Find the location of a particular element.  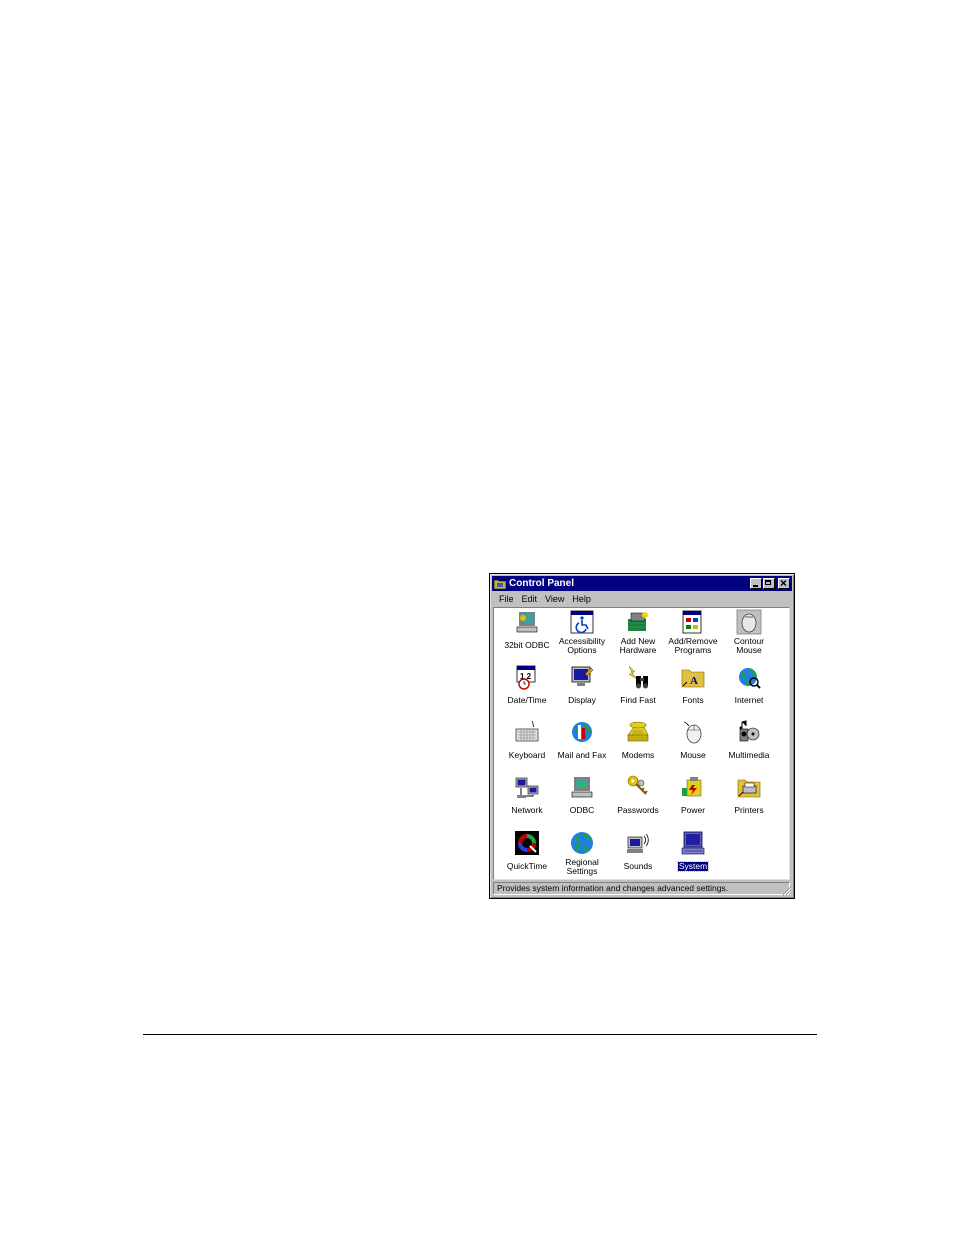

control-panel-item: Printers is located at coordinates (749, 796).